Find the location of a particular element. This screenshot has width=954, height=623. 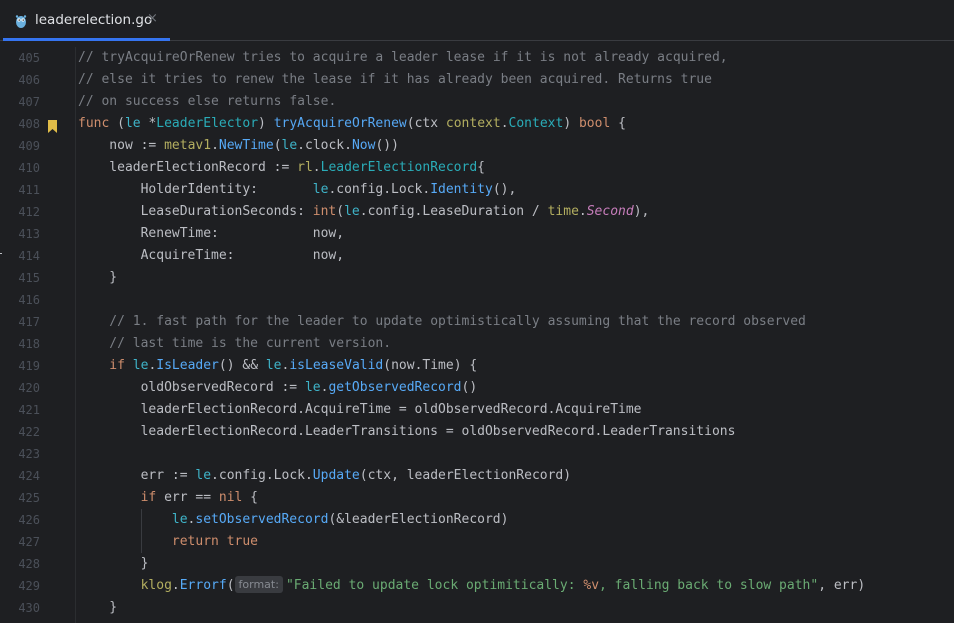

code-line: AcquireTime: now, is located at coordinates (243, 256).